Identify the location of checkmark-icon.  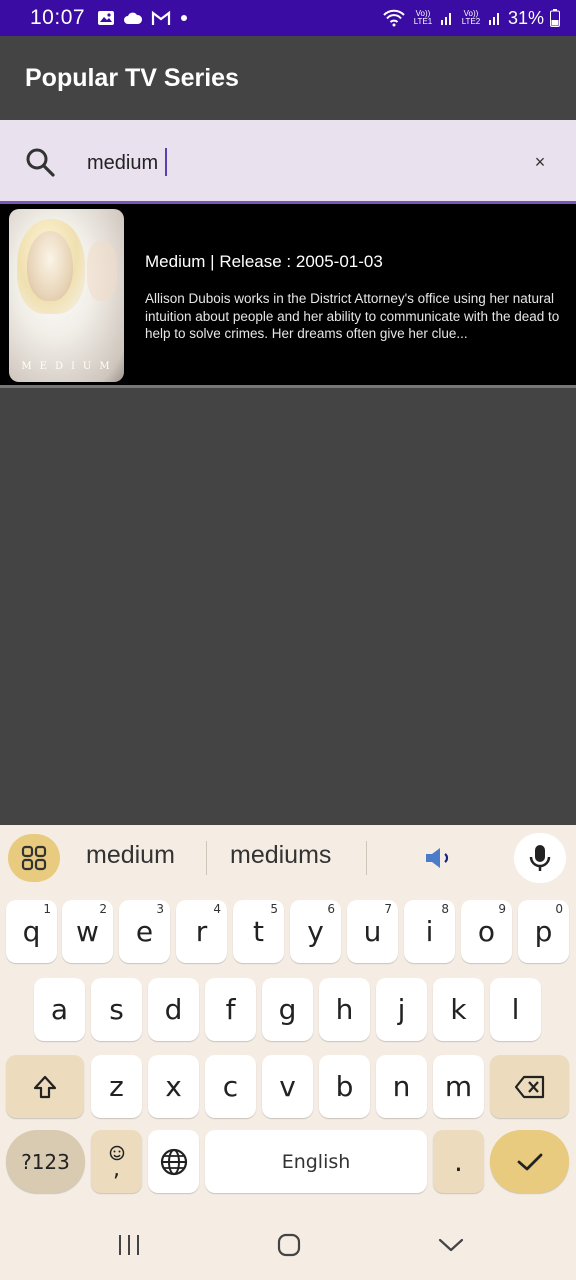
(529, 1161).